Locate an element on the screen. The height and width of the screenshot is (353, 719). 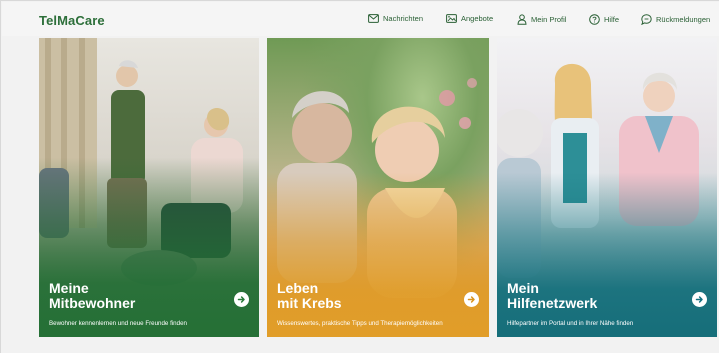
card-title: Meine Mitbewohner is located at coordinates (92, 295).